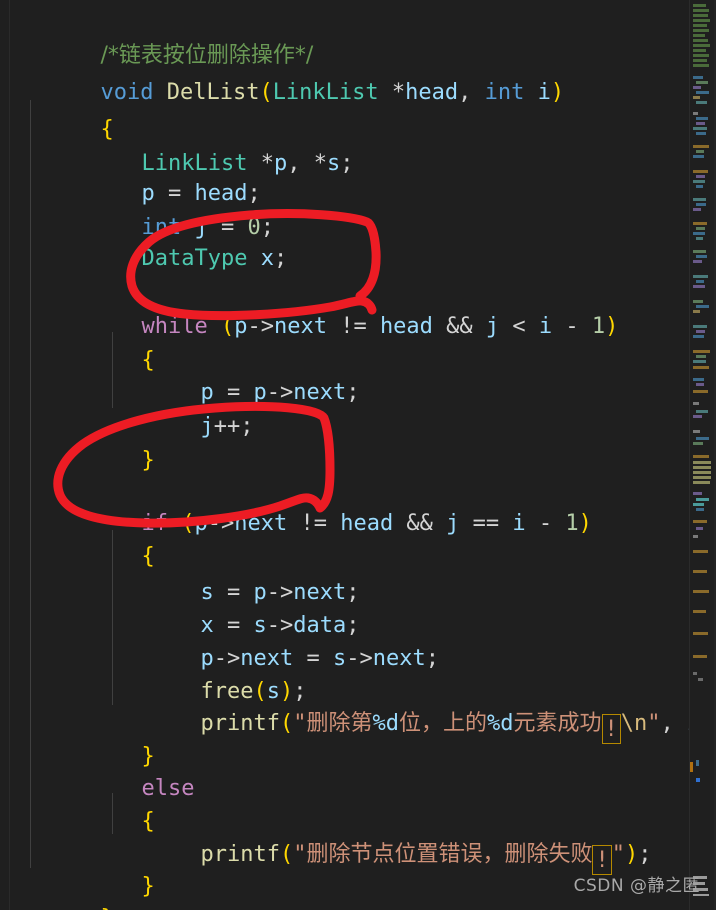 This screenshot has height=910, width=716. I want to click on keyword-int: int, so click(504, 92).